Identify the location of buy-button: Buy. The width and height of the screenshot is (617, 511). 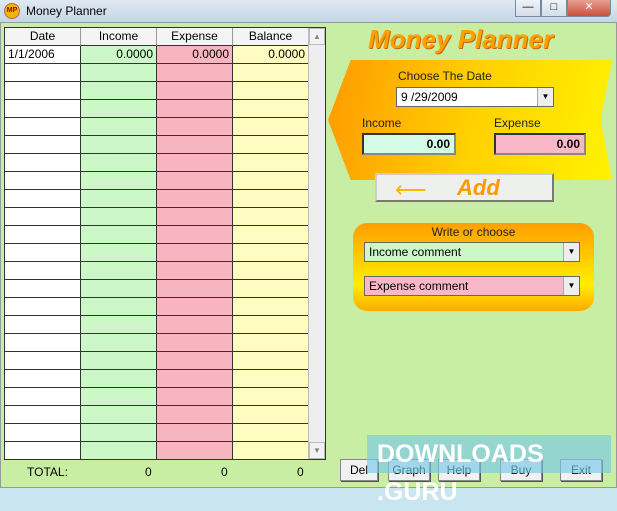
(521, 470).